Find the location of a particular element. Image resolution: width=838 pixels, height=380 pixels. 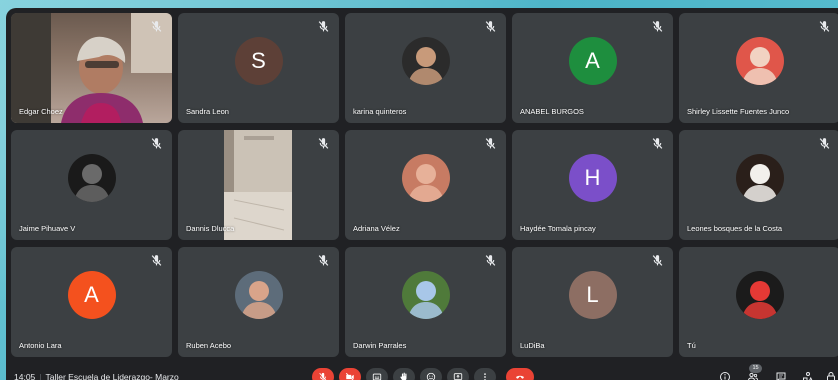

participant-name: Edgar Choez is located at coordinates (41, 111).